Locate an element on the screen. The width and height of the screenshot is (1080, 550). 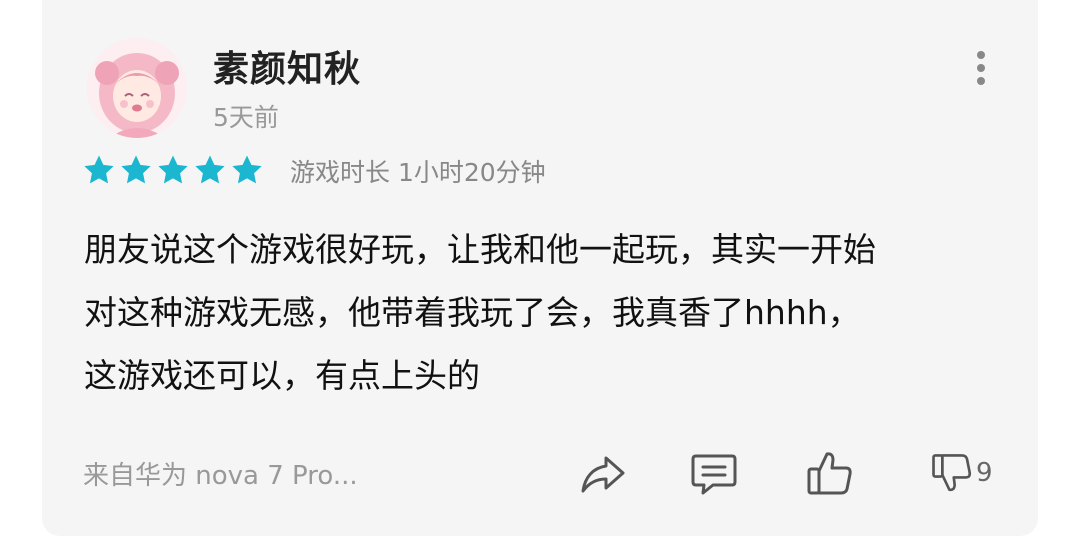
dislike-count: 9 is located at coordinates (984, 473).